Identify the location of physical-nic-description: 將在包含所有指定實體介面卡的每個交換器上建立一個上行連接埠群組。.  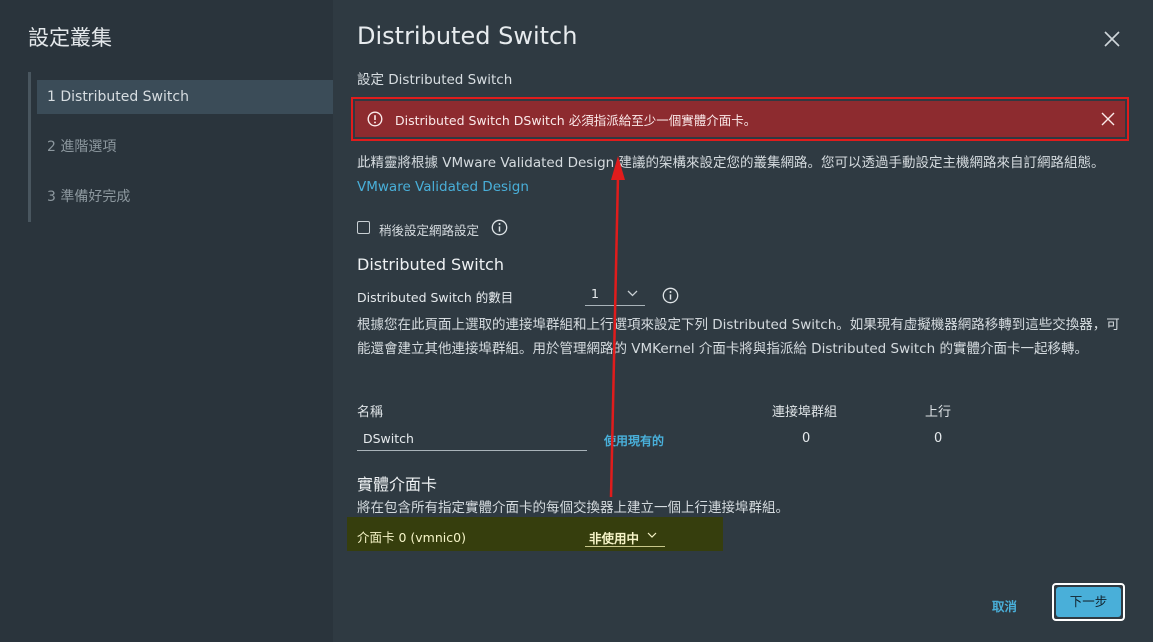
(573, 508).